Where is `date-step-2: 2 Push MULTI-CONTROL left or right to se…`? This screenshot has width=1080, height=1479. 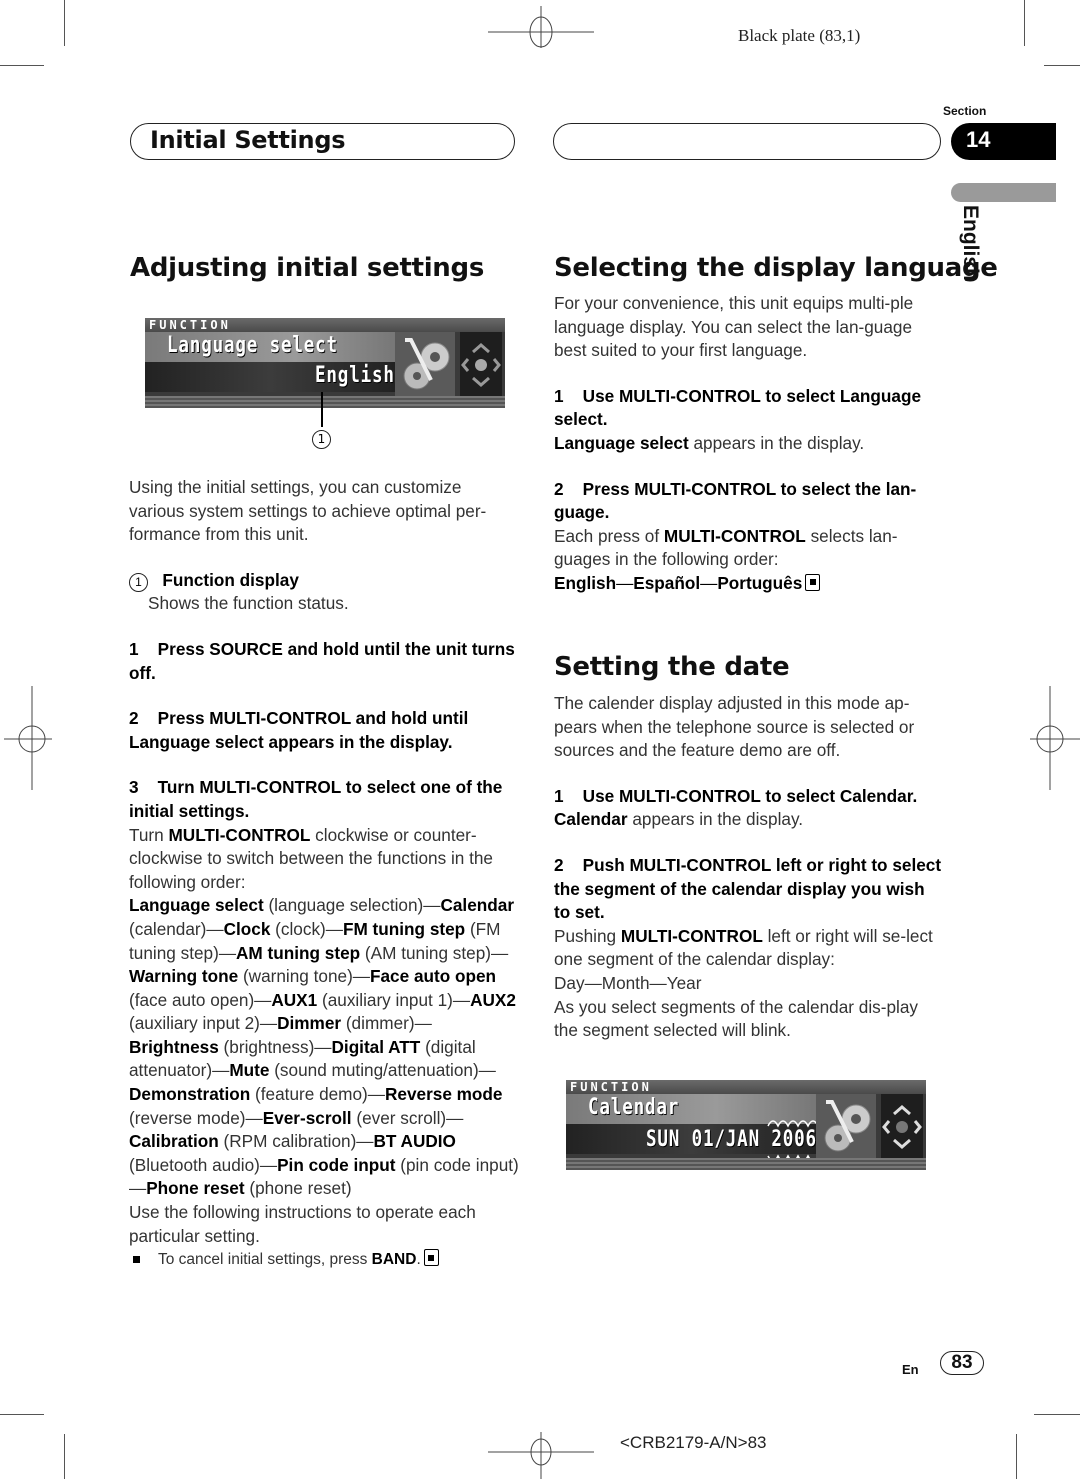
date-step-2: 2 Push MULTI-CONTROL left or right to se… is located at coordinates (748, 888).